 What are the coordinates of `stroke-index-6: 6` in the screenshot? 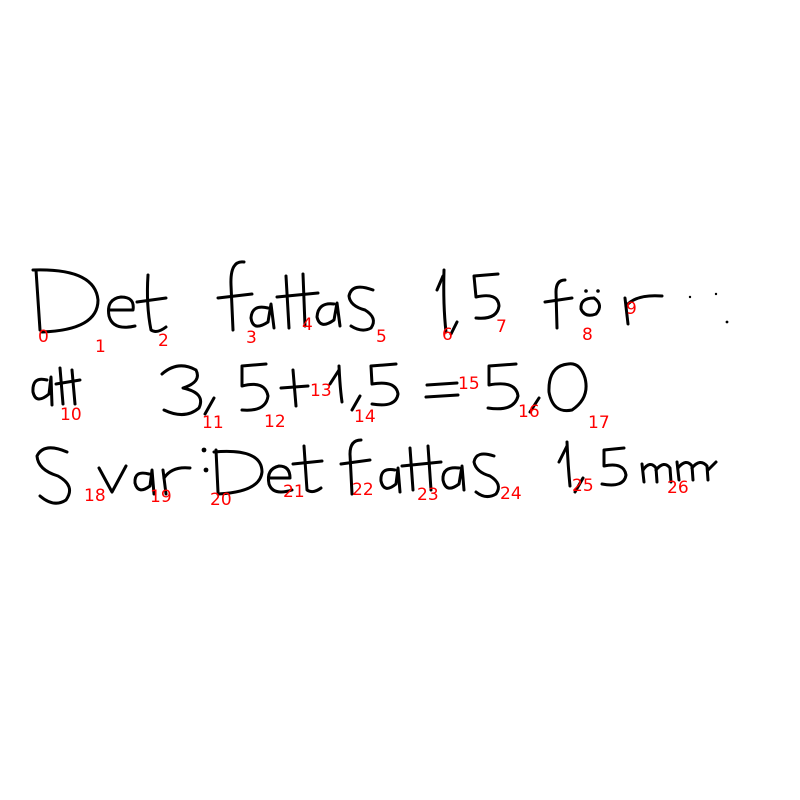 It's located at (447, 335).